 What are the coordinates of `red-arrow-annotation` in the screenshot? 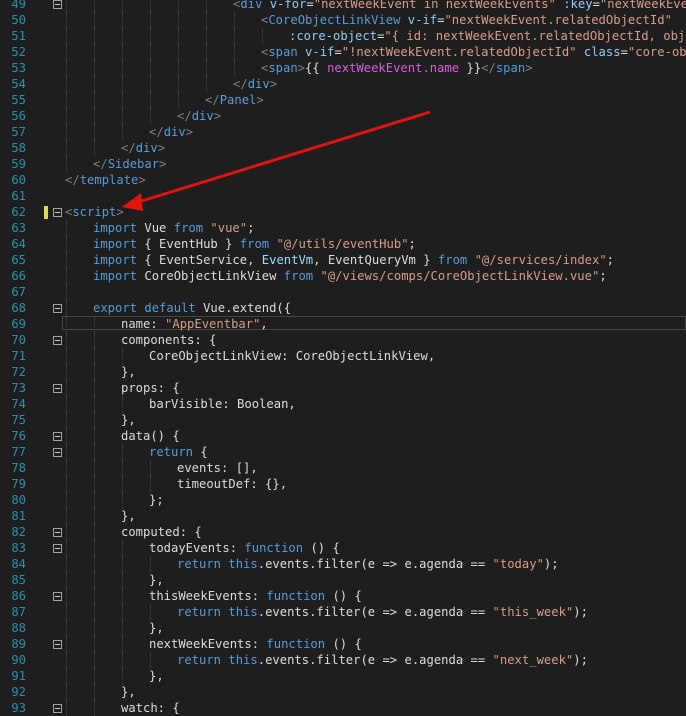 It's located at (276, 160).